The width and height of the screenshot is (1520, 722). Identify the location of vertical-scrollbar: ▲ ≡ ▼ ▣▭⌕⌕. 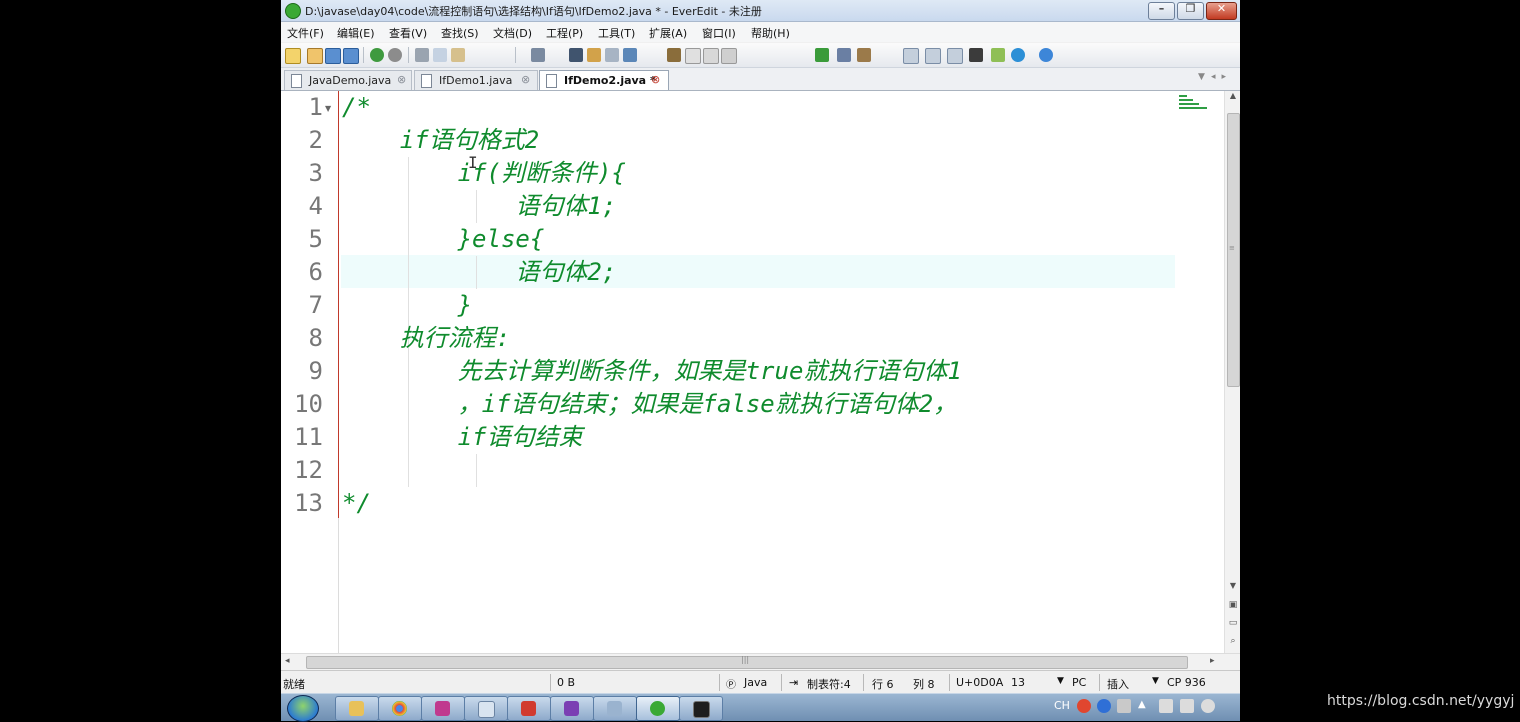
(1232, 377).